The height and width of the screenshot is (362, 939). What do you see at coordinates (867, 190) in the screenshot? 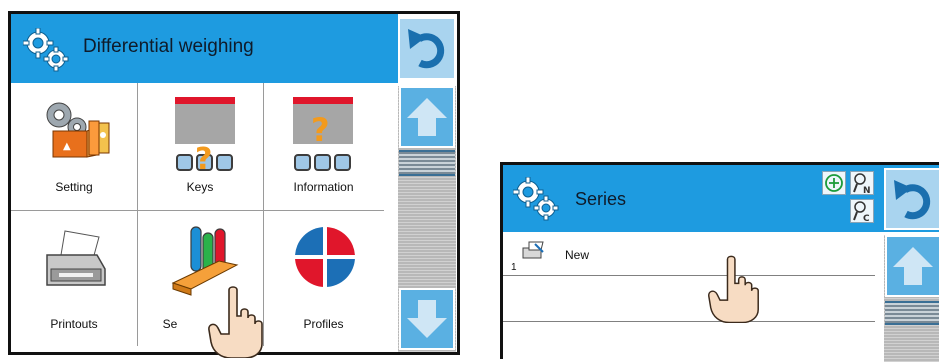
I see `svg-text: N` at bounding box center [867, 190].